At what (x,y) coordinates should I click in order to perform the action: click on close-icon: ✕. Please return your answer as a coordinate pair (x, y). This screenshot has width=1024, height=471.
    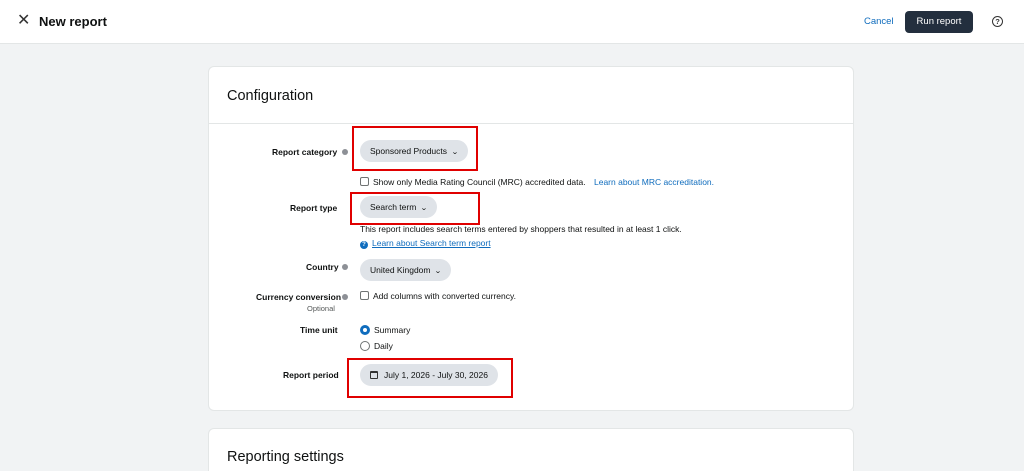
    Looking at the image, I should click on (24, 21).